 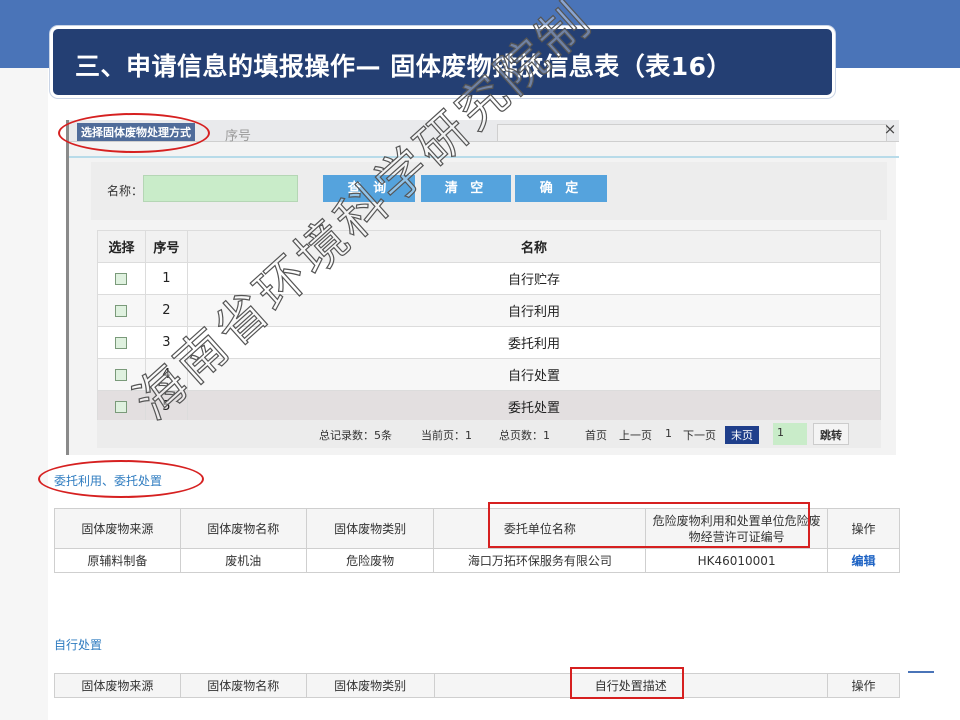 I want to click on left-strip, so click(x=24, y=394).